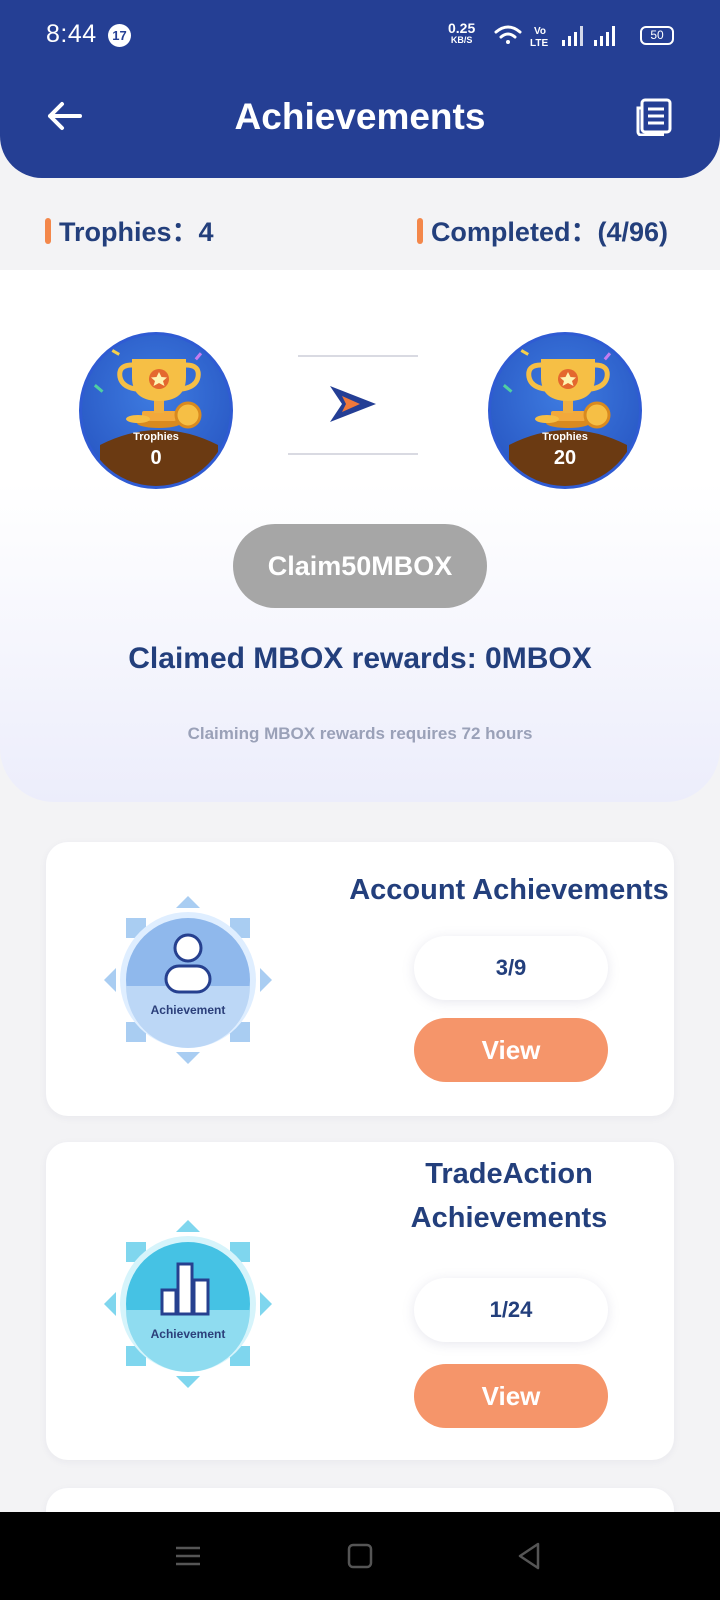 The height and width of the screenshot is (1600, 720). What do you see at coordinates (360, 89) in the screenshot?
I see `app-header: 8:44 17 0.25 KB/S Vo LTE 50 Achievements` at bounding box center [360, 89].